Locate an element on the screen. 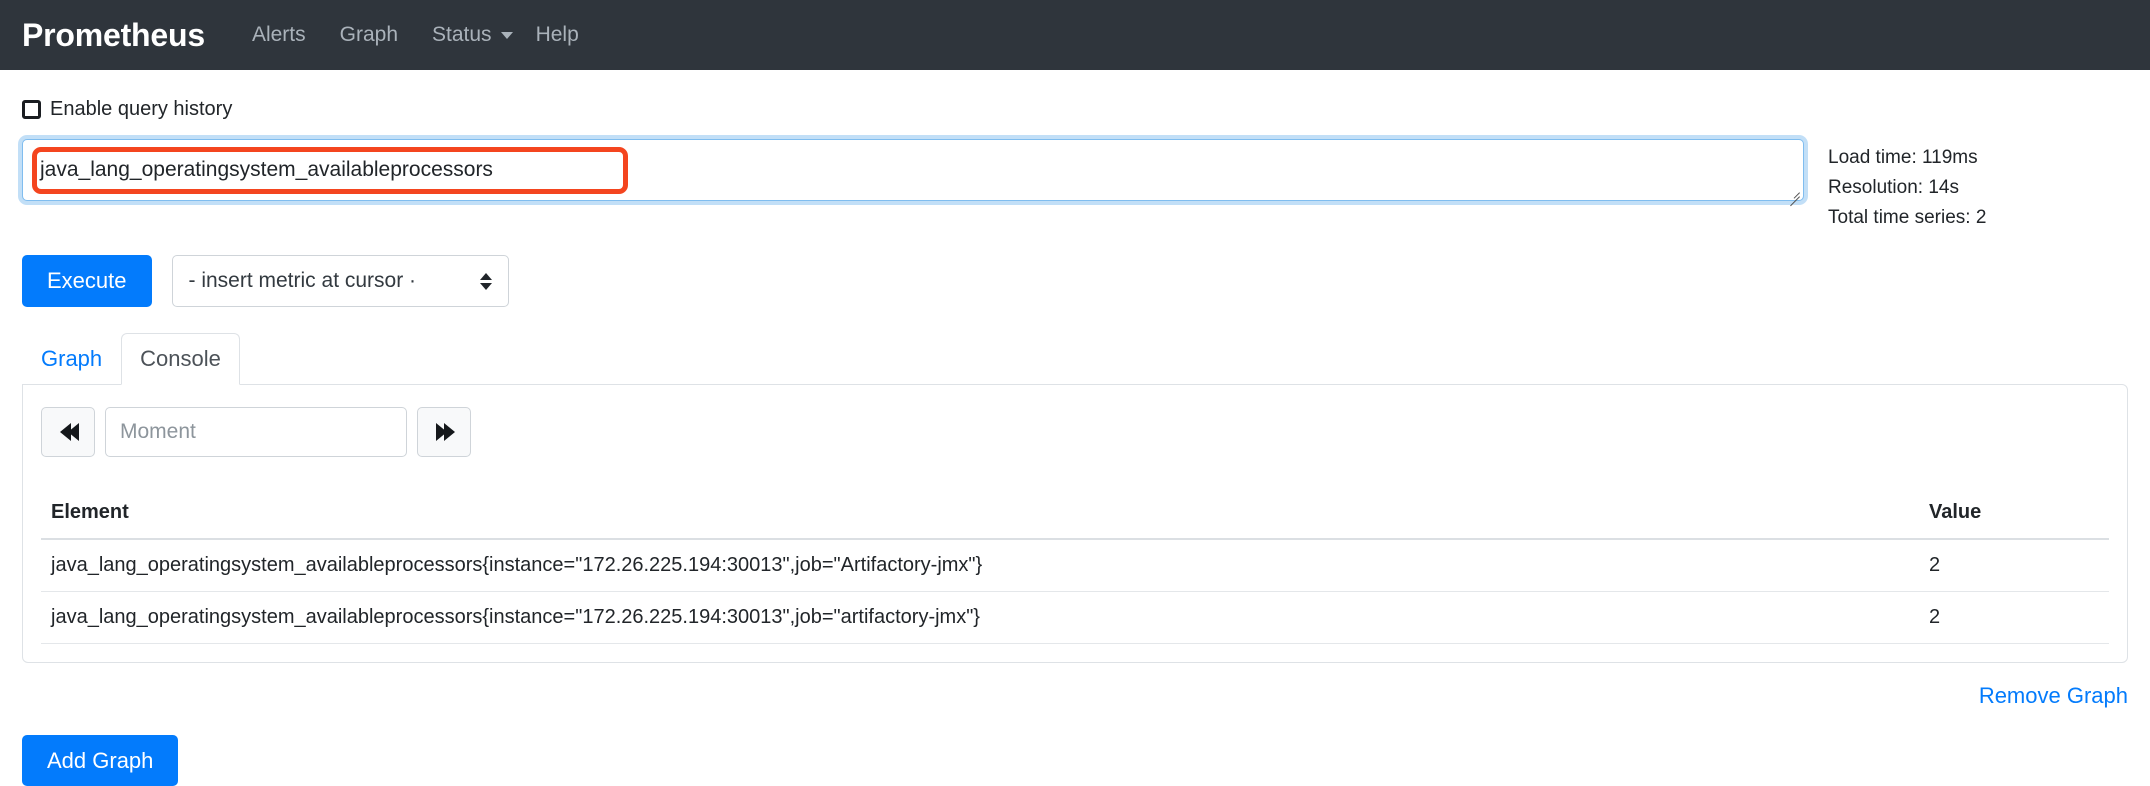  table-header-row: Element Value is located at coordinates (1075, 516).